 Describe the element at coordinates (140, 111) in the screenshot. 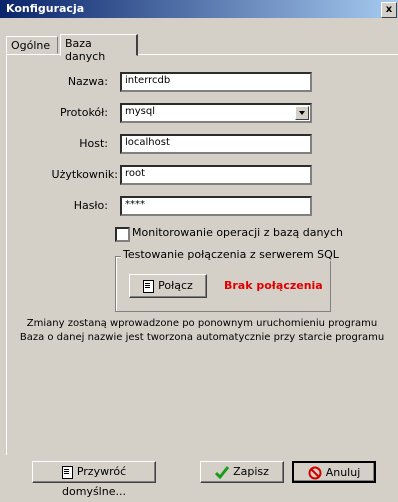

I see `protocol-value: mysql` at that location.